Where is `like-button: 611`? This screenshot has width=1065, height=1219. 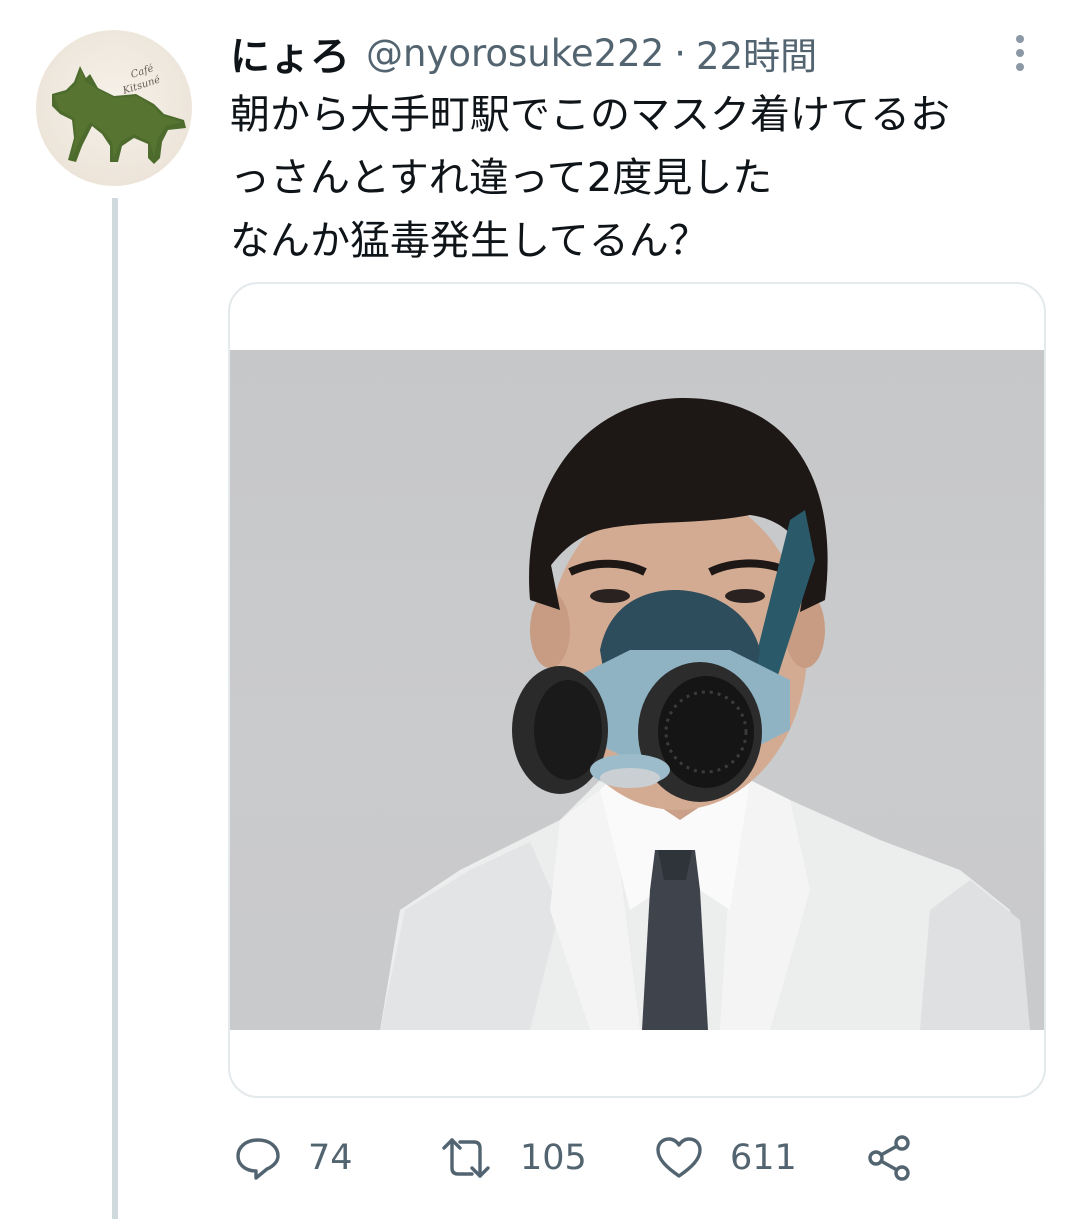
like-button: 611 is located at coordinates (725, 1158).